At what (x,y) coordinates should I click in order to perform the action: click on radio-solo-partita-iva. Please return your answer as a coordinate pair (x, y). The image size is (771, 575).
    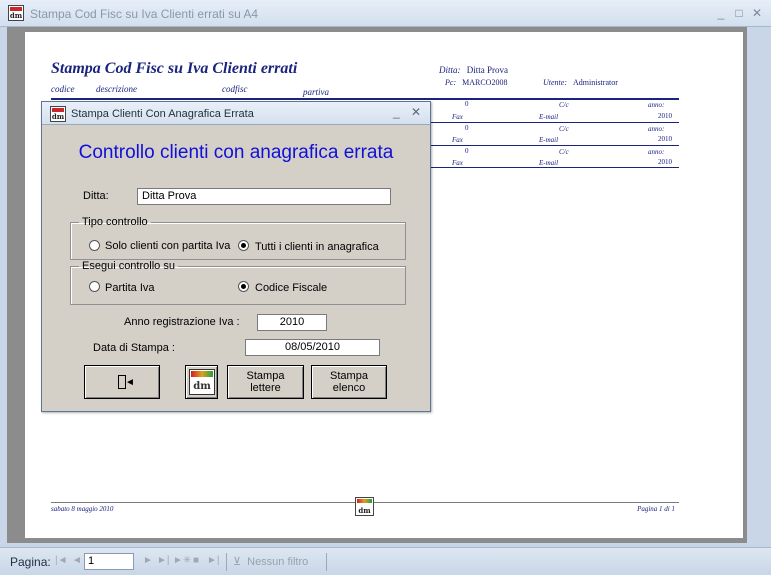
    Looking at the image, I should click on (94, 245).